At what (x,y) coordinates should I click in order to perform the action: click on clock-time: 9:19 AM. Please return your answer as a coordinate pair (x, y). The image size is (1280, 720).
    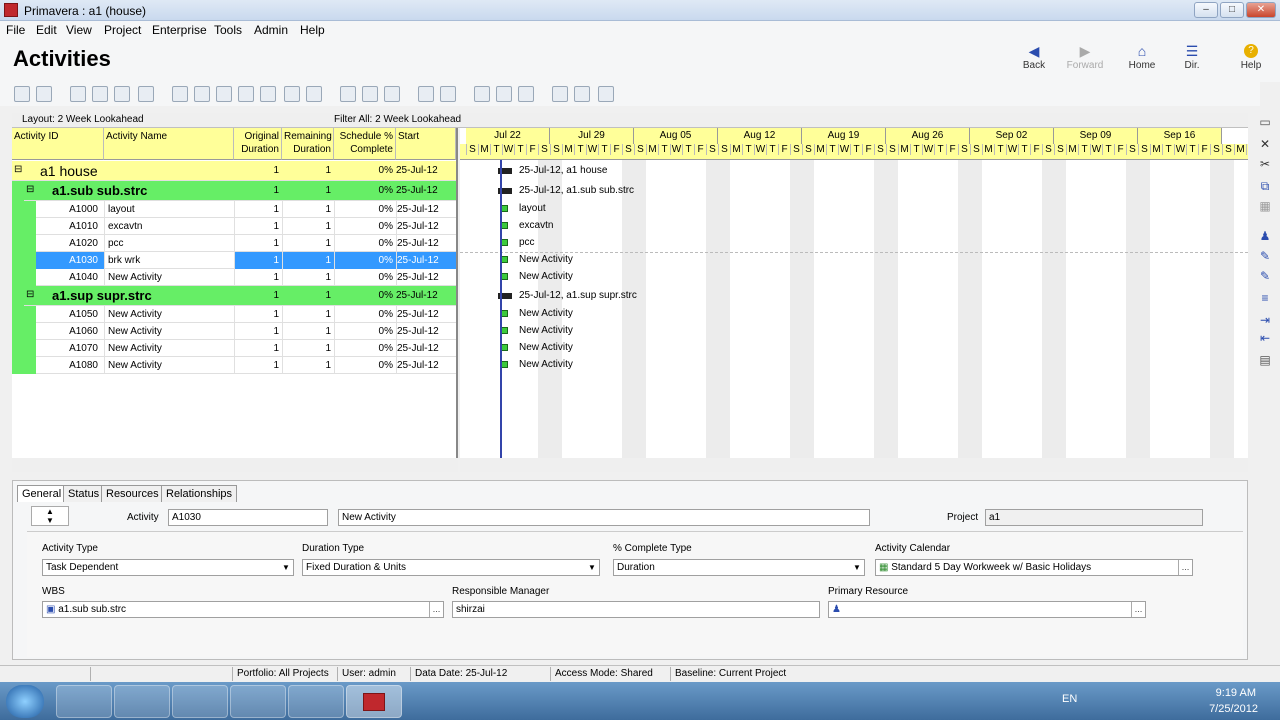
    Looking at the image, I should click on (1231, 693).